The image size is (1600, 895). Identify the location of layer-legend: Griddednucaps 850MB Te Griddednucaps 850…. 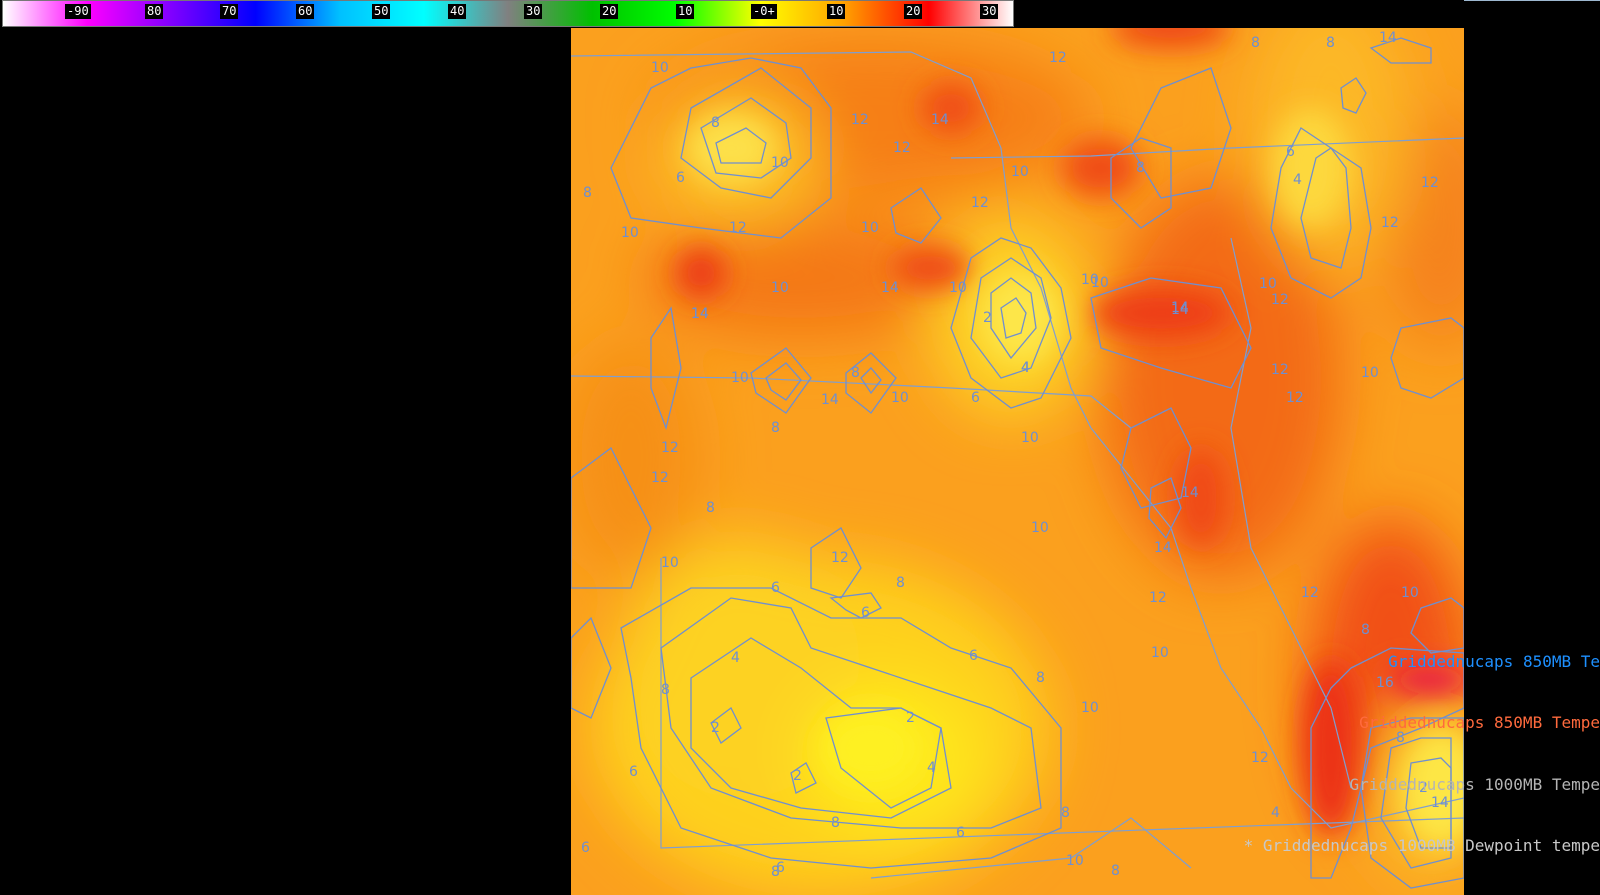
(1422, 744).